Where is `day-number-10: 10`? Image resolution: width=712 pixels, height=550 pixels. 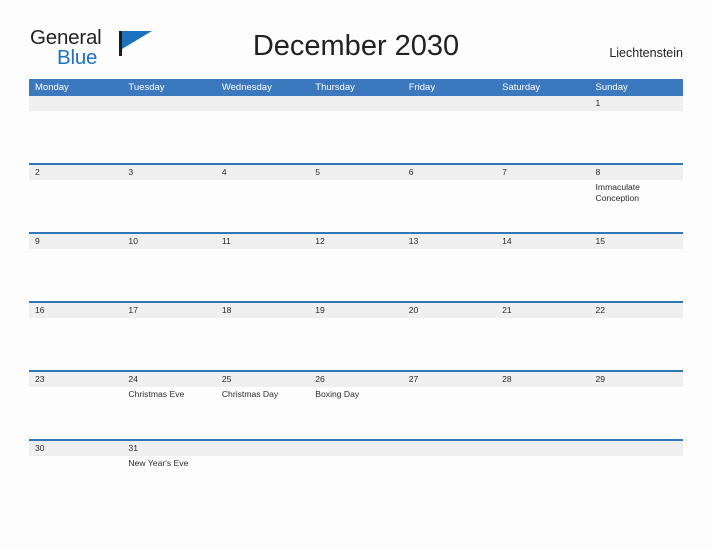 day-number-10: 10 is located at coordinates (168, 241).